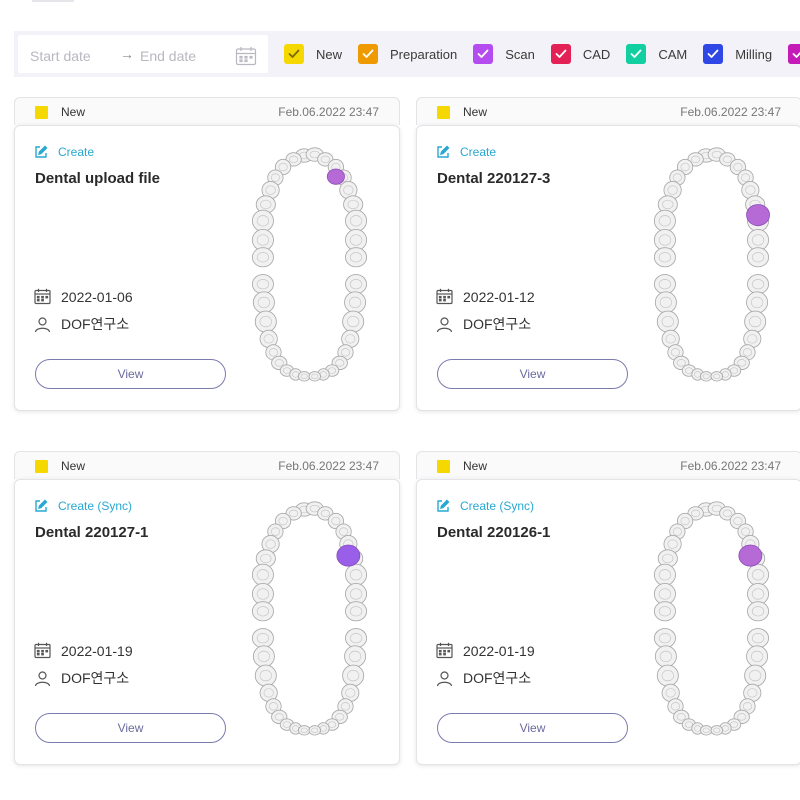 The height and width of the screenshot is (800, 800). I want to click on start-date-input: Start date, so click(60, 56).